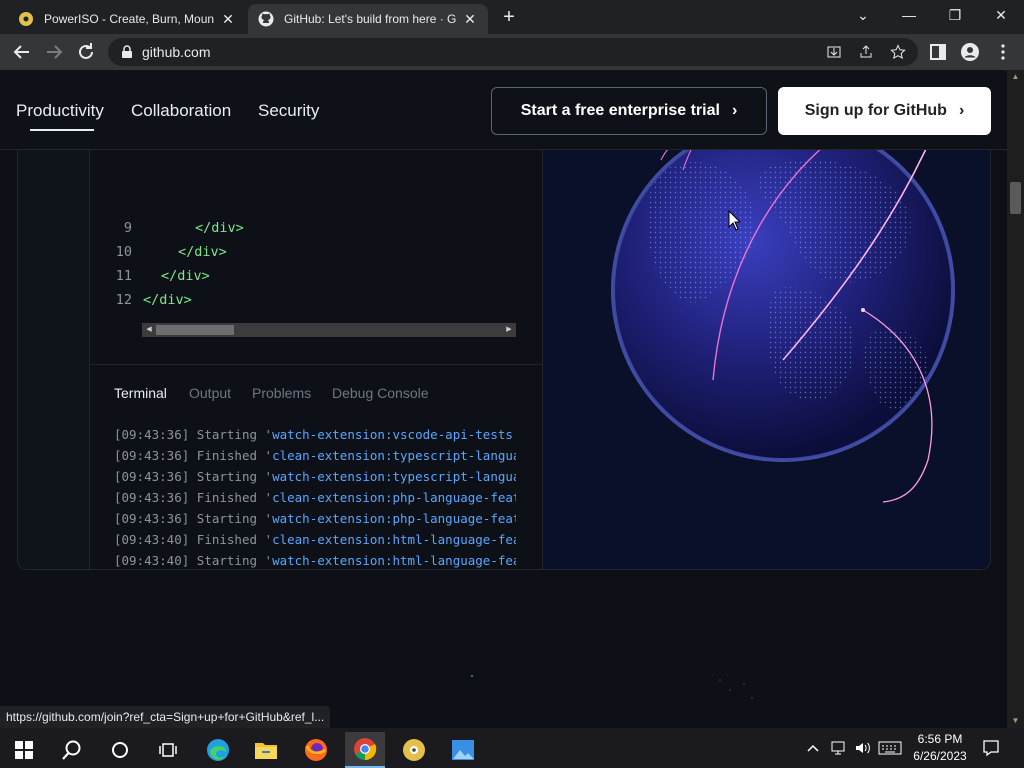 Image resolution: width=1024 pixels, height=768 pixels. Describe the element at coordinates (394, 539) in the screenshot. I see `terminal-task: clean-extension:html-language-features` at that location.